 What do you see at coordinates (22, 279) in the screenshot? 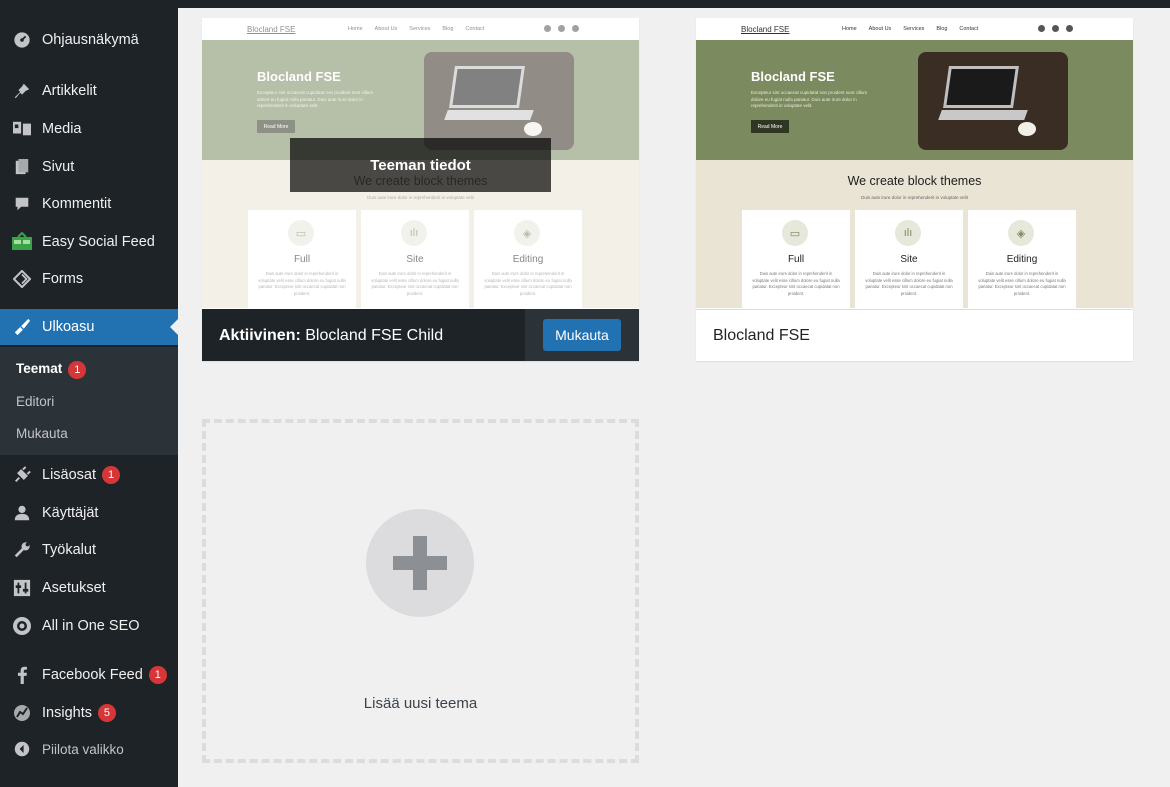
I see `forms-icon` at bounding box center [22, 279].